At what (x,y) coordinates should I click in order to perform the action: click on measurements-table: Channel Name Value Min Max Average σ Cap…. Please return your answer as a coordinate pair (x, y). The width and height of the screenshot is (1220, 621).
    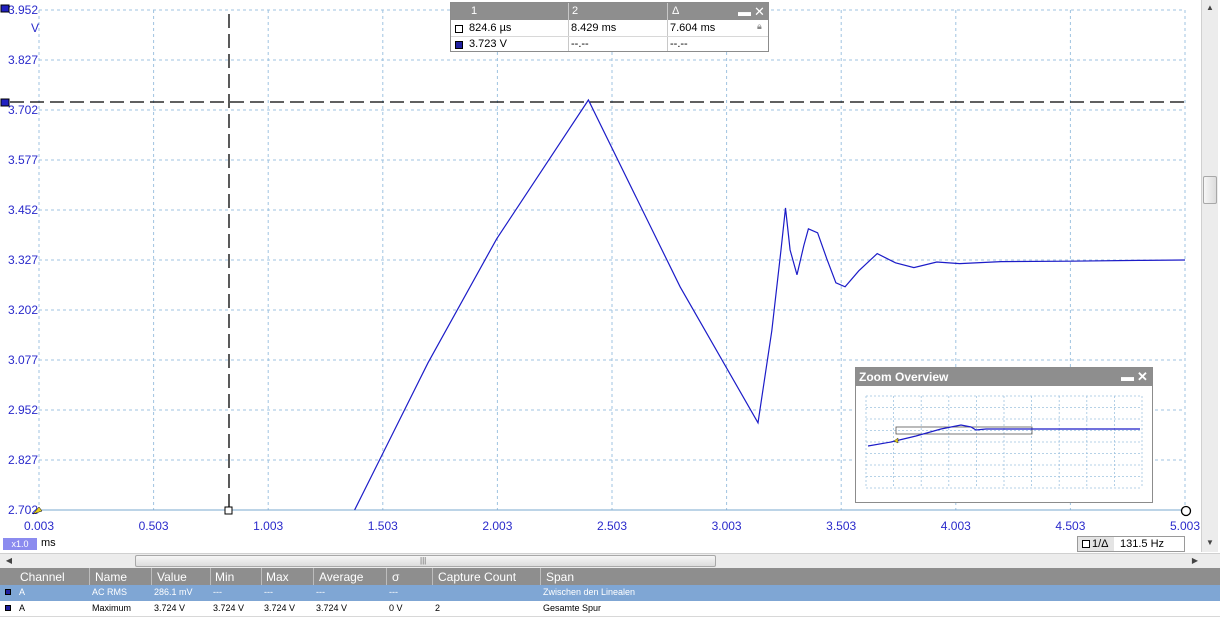
    Looking at the image, I should click on (610, 594).